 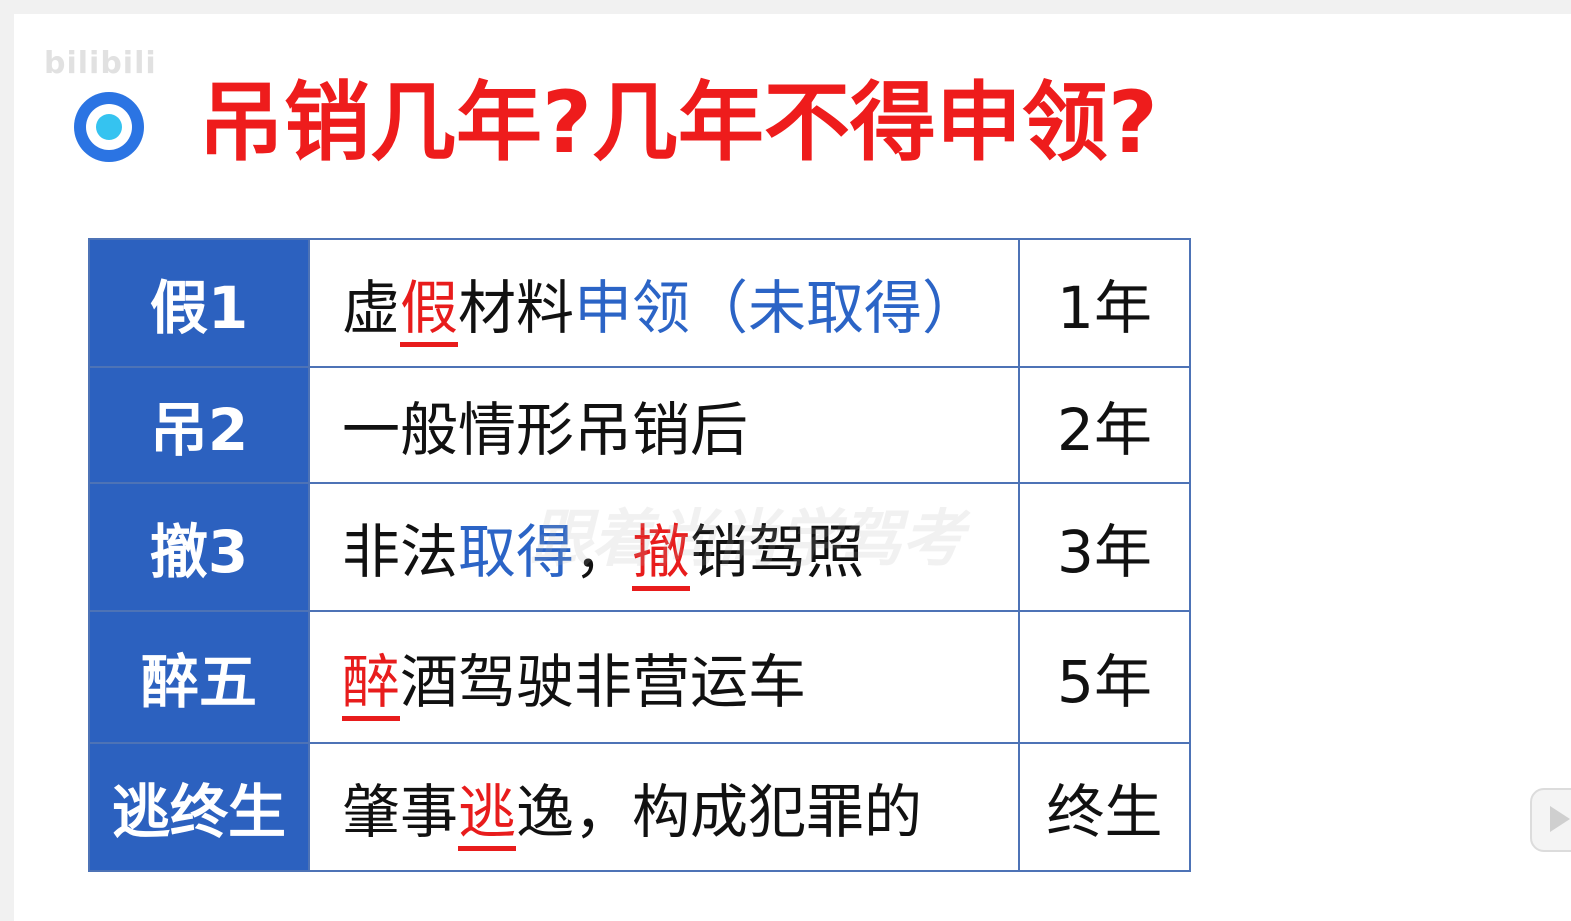 I want to click on play-icon, so click(x=1560, y=819).